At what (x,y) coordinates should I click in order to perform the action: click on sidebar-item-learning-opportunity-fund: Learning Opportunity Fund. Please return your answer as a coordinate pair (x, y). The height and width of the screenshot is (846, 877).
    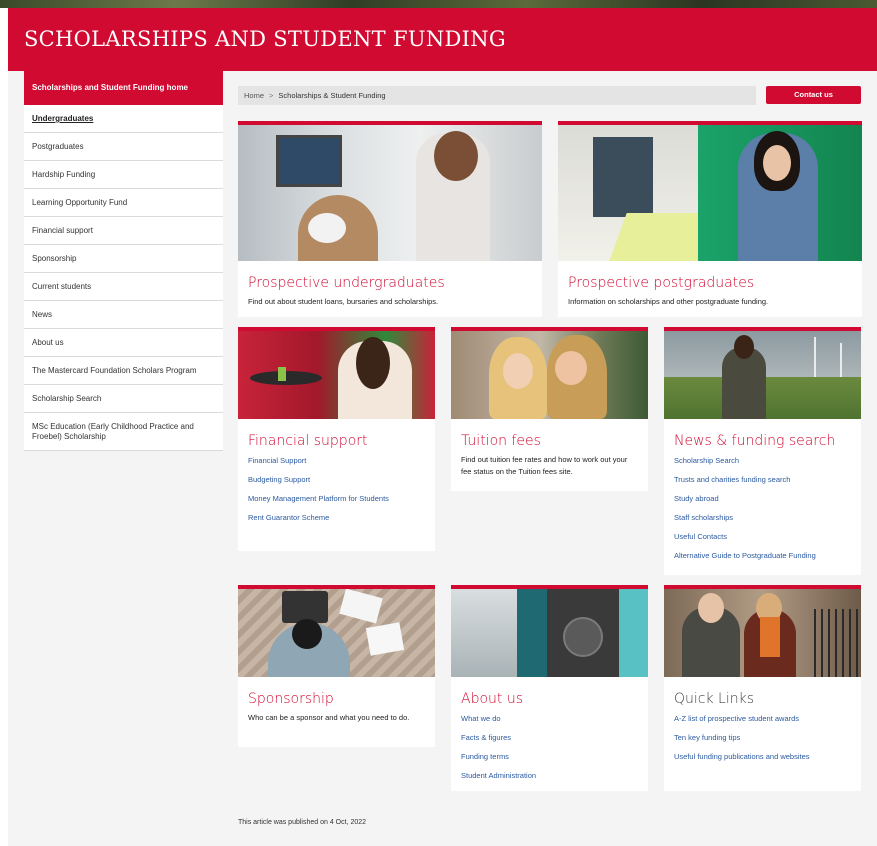
    Looking at the image, I should click on (123, 203).